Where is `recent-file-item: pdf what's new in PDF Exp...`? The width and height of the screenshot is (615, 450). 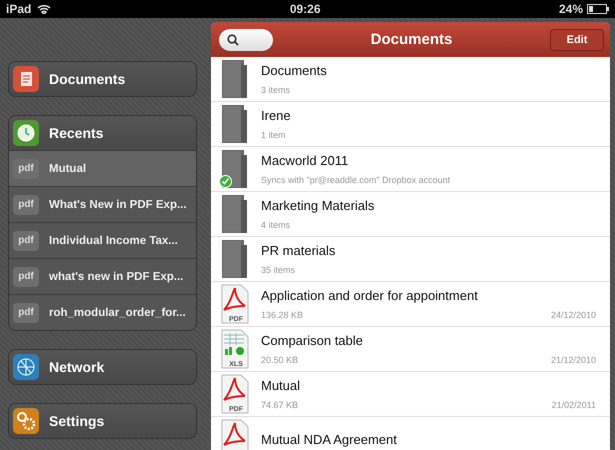
recent-file-item: pdf what's new in PDF Exp... is located at coordinates (102, 276).